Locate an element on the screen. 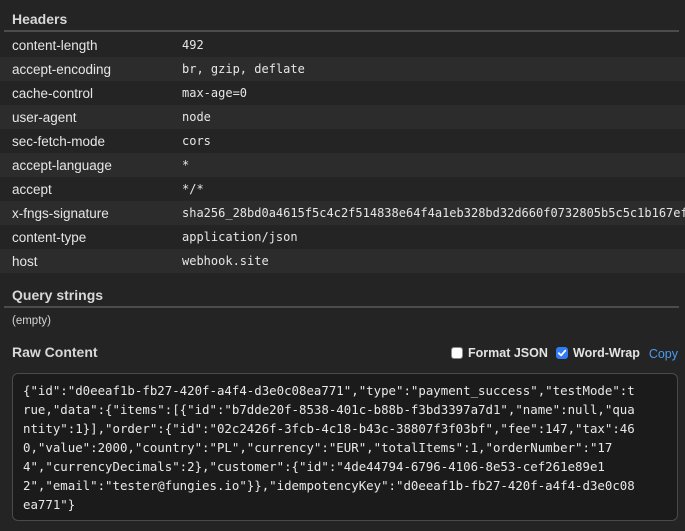 This screenshot has height=531, width=685. header-value: application/json is located at coordinates (240, 237).